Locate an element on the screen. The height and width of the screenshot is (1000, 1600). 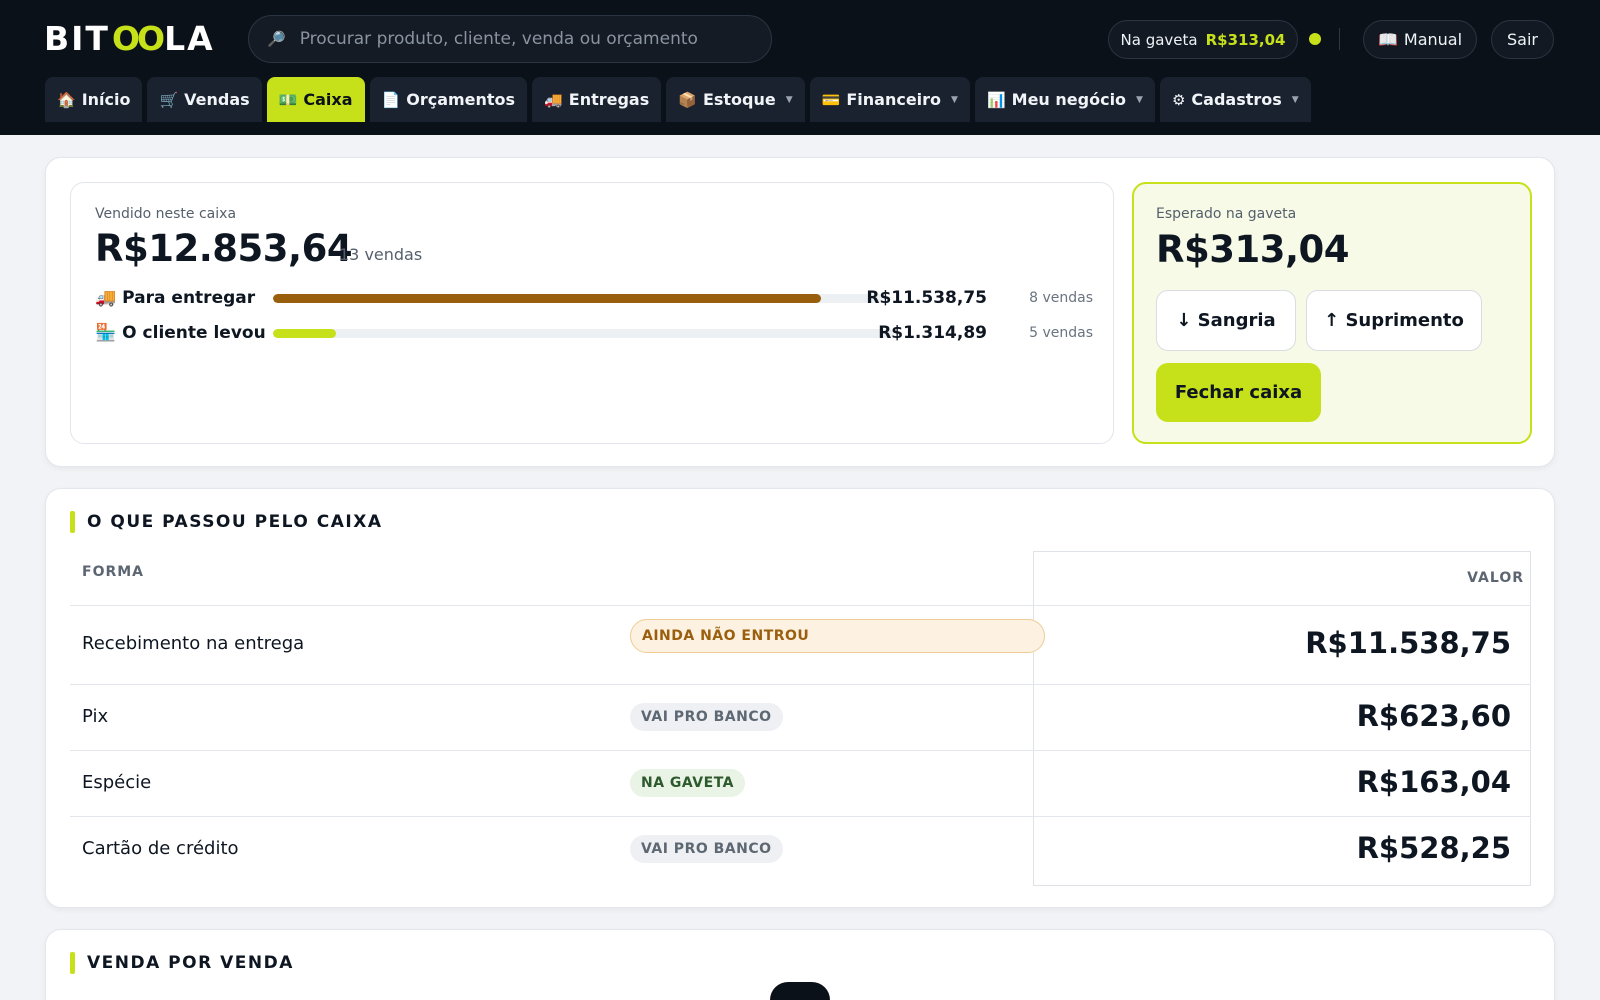
table-row: Espécie NA GAVETA R$163,04 is located at coordinates (800, 783).